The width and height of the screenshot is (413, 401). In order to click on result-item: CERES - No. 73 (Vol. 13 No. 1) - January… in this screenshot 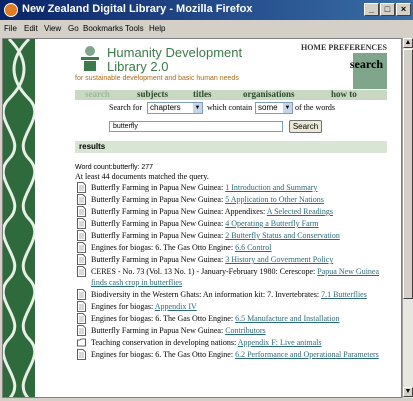, I will do `click(231, 277)`.